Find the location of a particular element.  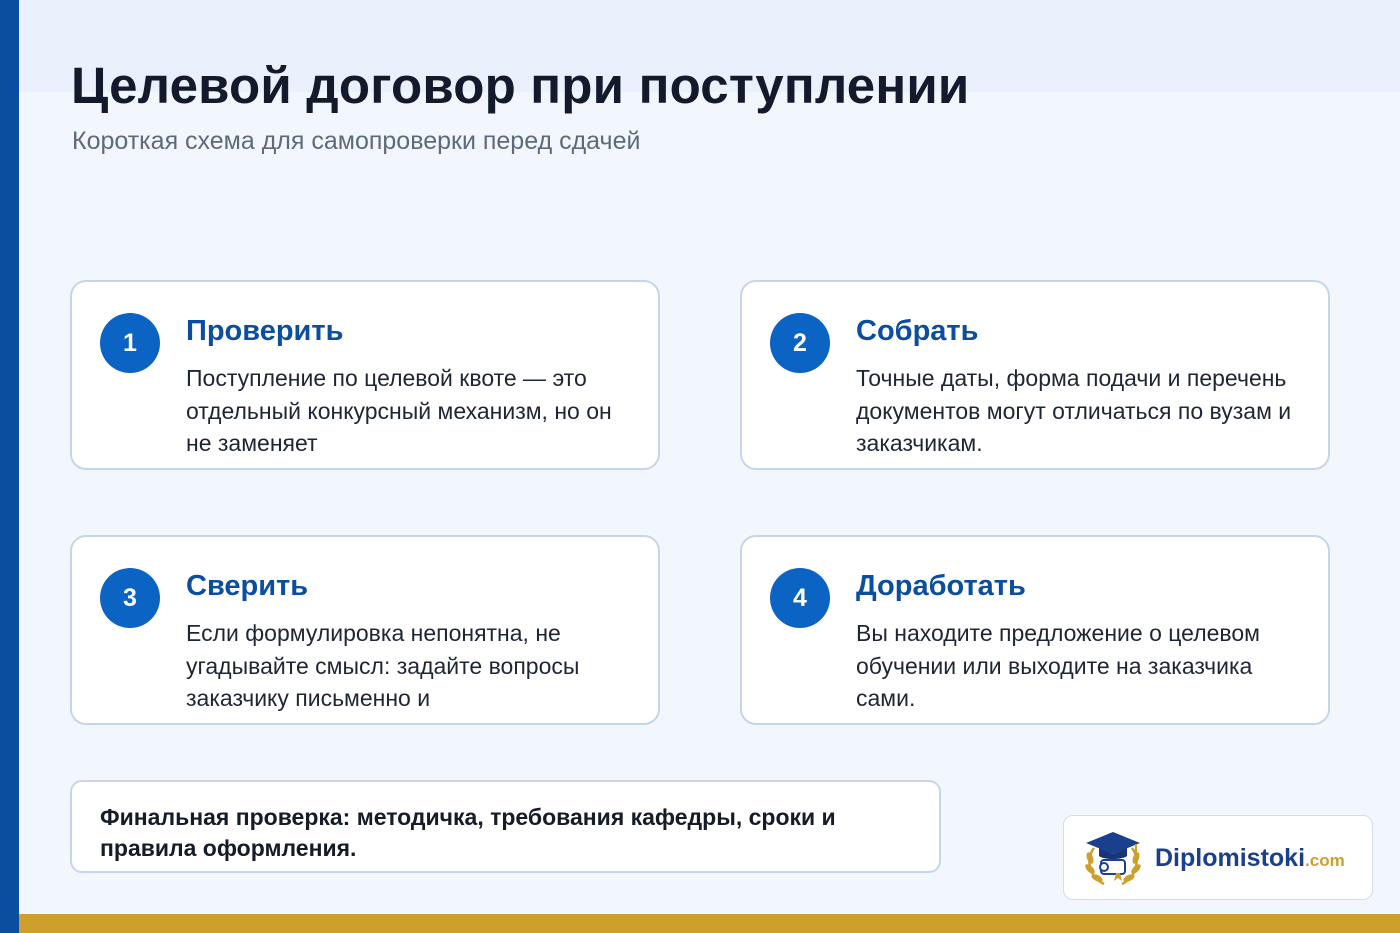

left-accent-bar is located at coordinates (9, 466).